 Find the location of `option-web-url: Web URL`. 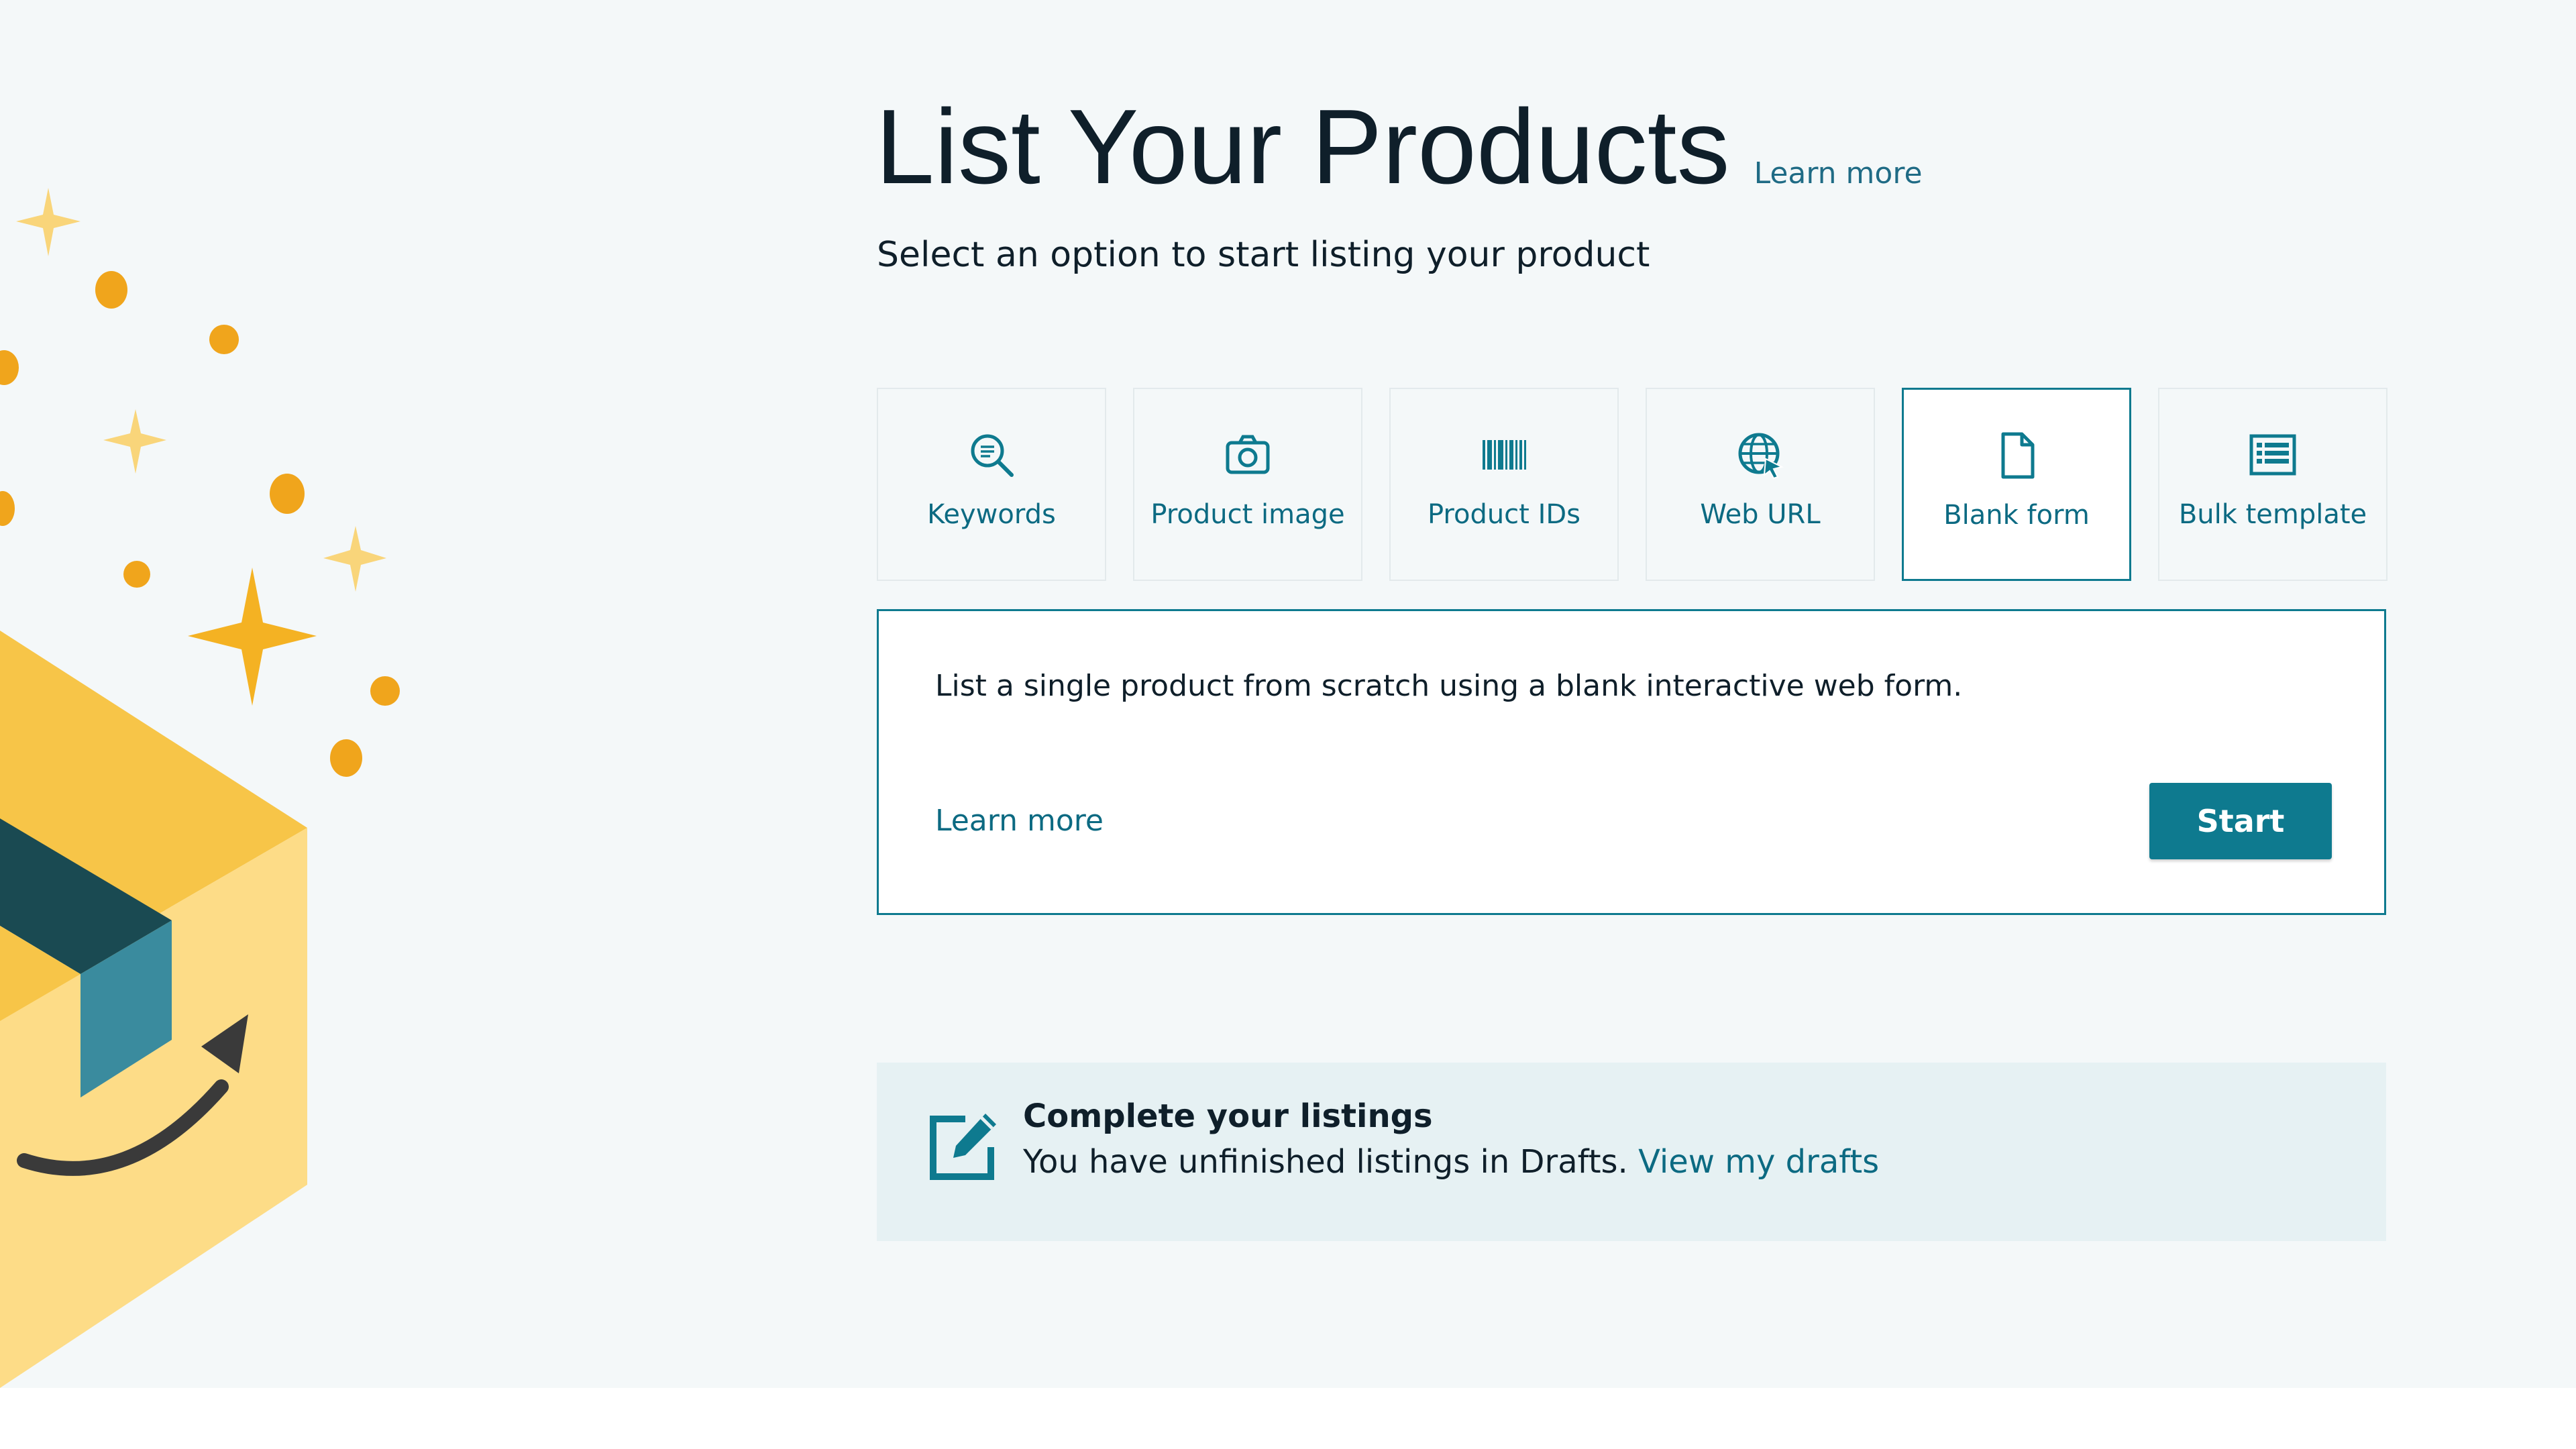

option-web-url: Web URL is located at coordinates (1760, 484).